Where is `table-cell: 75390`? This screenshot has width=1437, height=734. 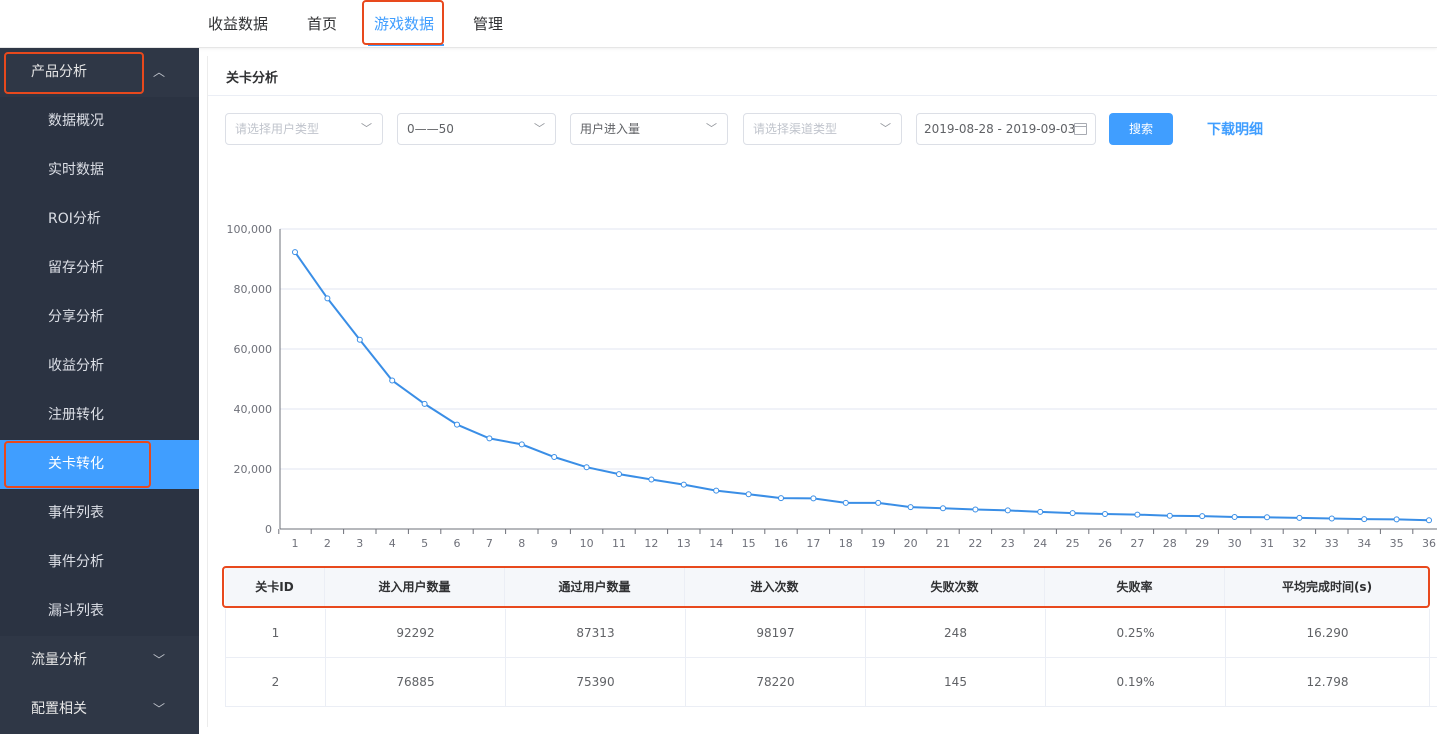
table-cell: 75390 is located at coordinates (596, 682).